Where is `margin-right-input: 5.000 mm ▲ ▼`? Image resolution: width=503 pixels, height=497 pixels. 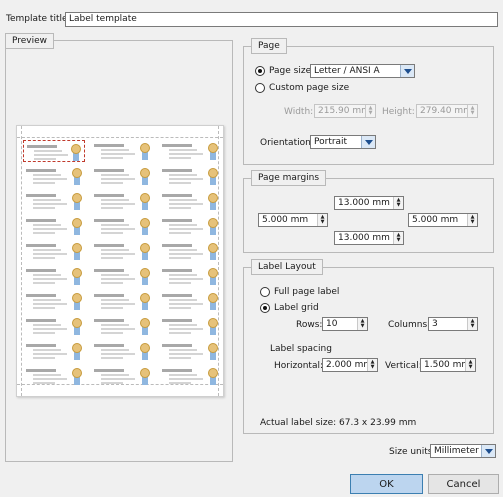
margin-right-input: 5.000 mm ▲ ▼ is located at coordinates (443, 220).